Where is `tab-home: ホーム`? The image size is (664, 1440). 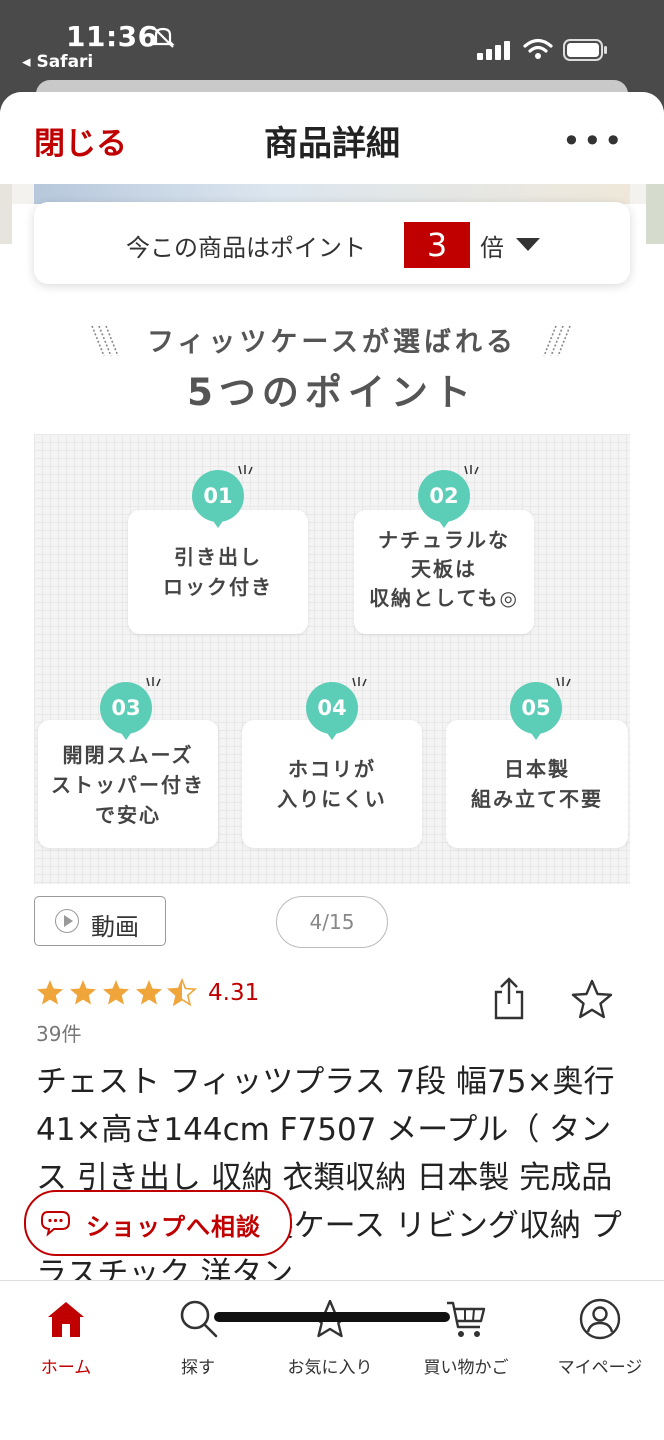
tab-home: ホーム is located at coordinates (66, 1331).